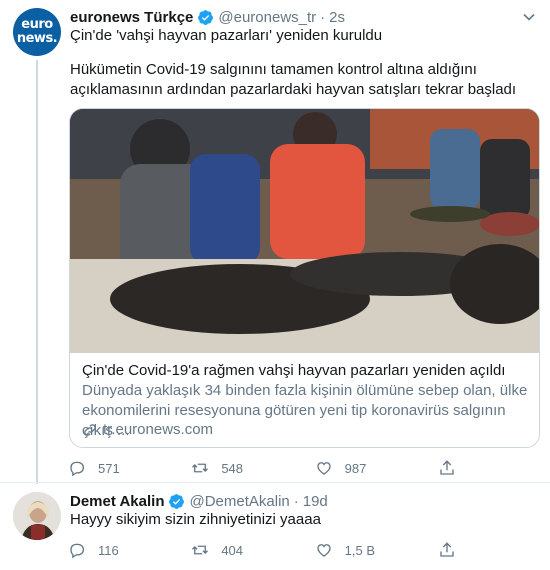 Image resolution: width=550 pixels, height=570 pixels. I want to click on link-icon, so click(90, 429).